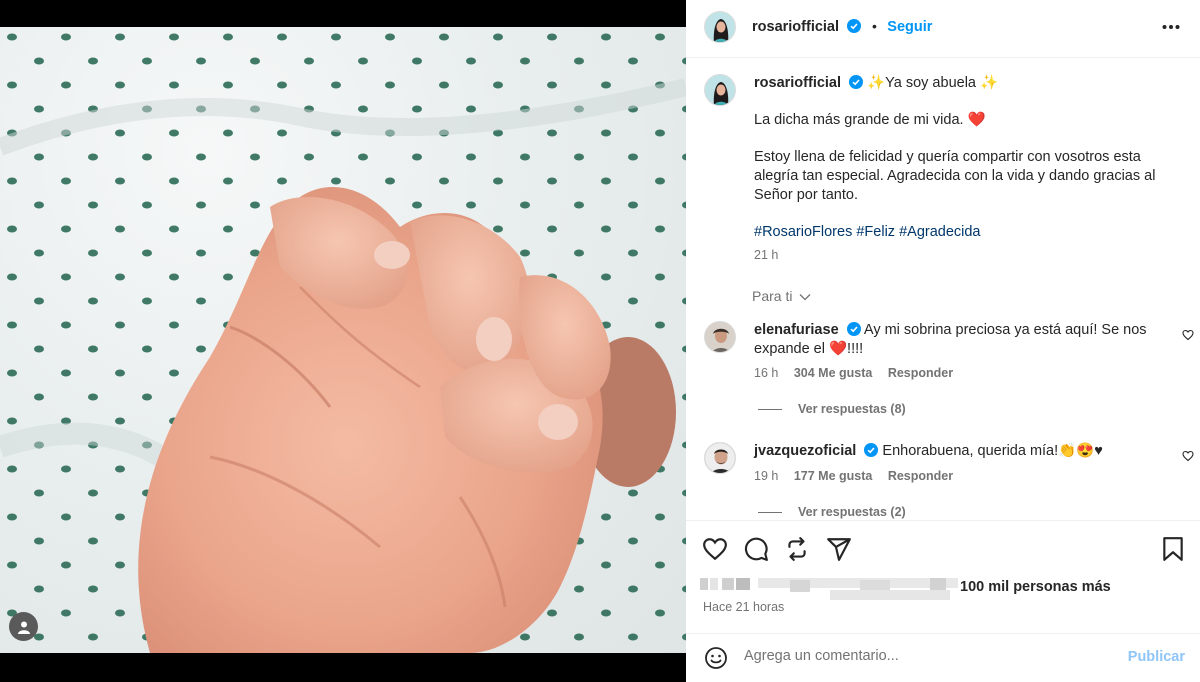  What do you see at coordinates (797, 549) in the screenshot?
I see `repost-icon` at bounding box center [797, 549].